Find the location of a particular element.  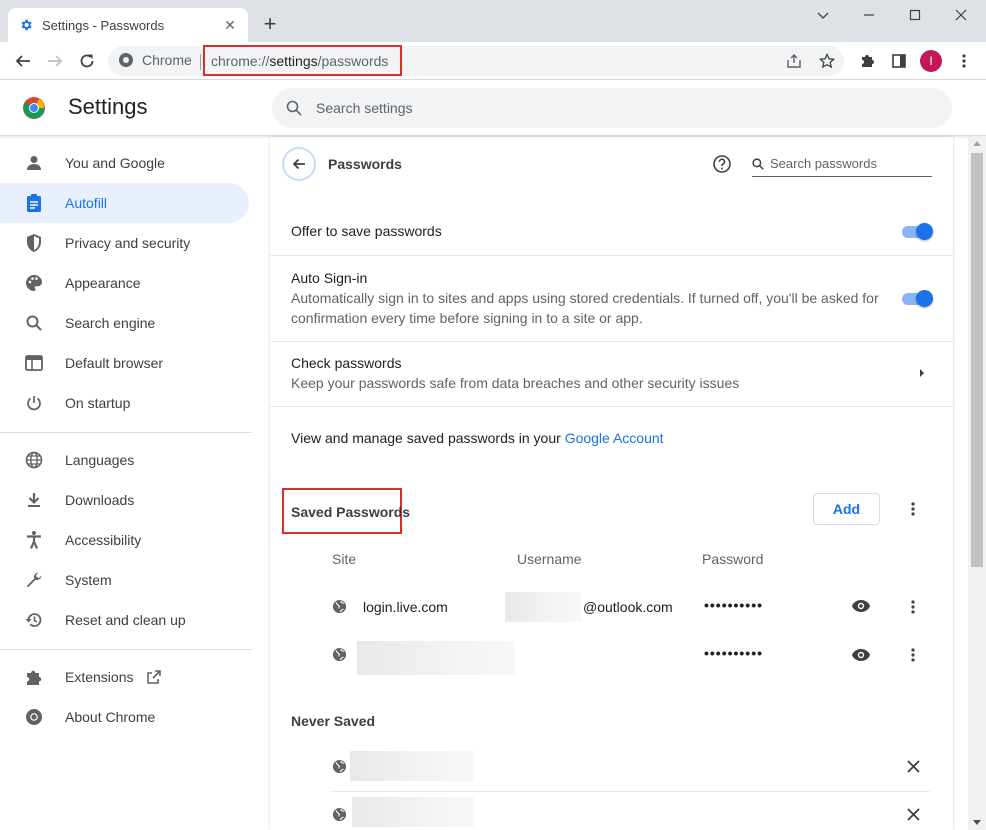

sidebar-item-label: Appearance is located at coordinates (103, 283).